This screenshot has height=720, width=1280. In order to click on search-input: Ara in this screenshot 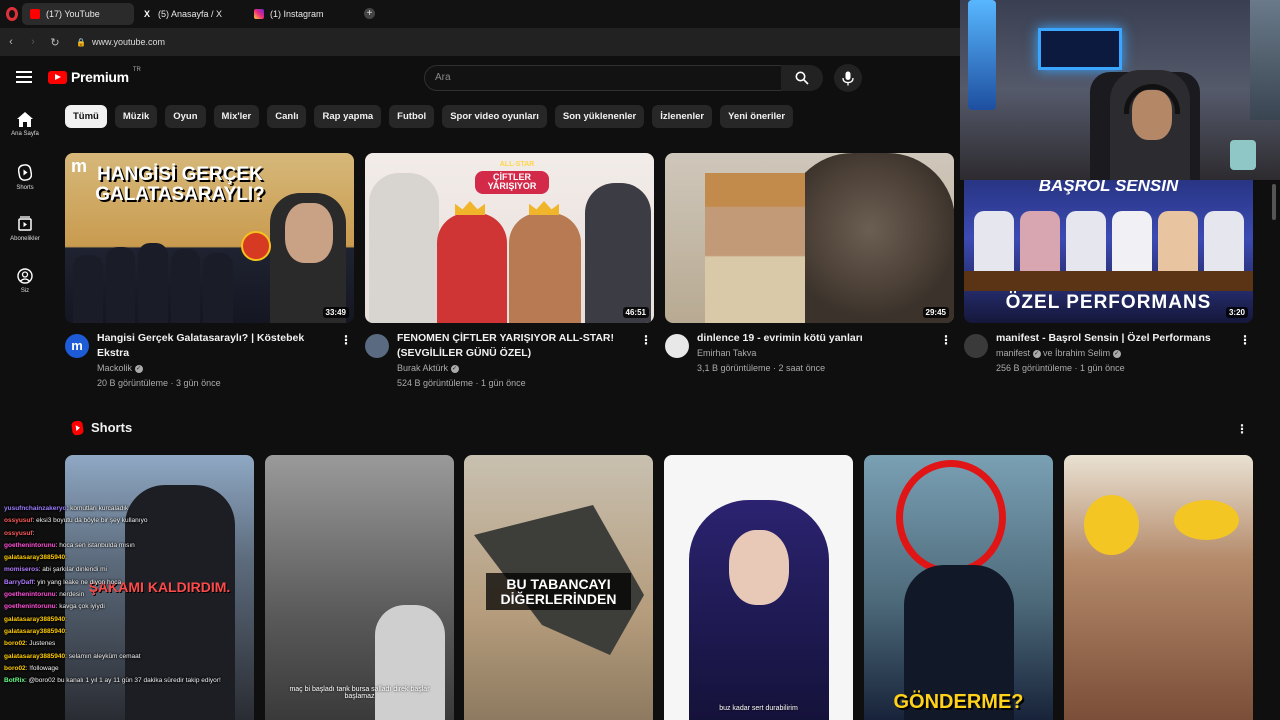, I will do `click(603, 78)`.